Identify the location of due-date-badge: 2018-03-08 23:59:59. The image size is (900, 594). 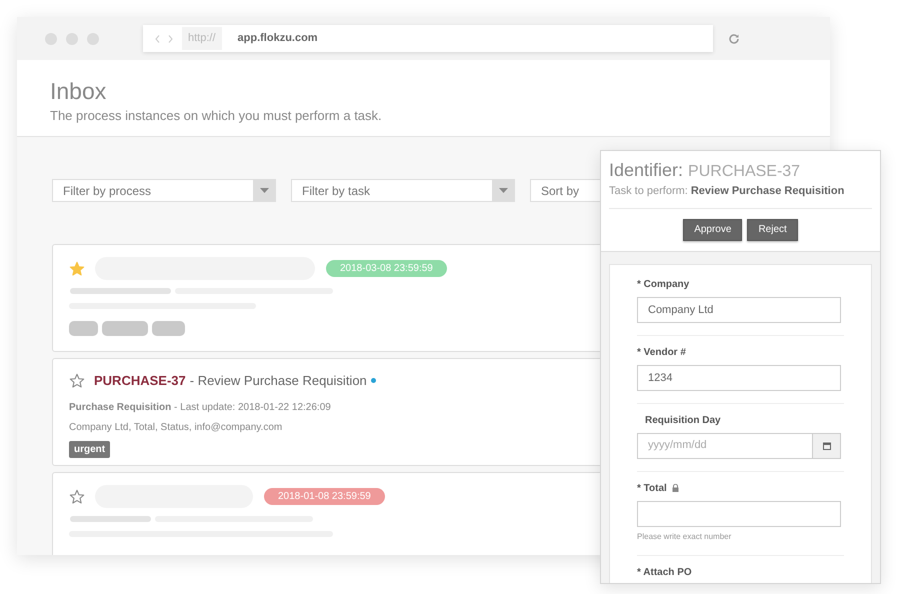
(386, 268).